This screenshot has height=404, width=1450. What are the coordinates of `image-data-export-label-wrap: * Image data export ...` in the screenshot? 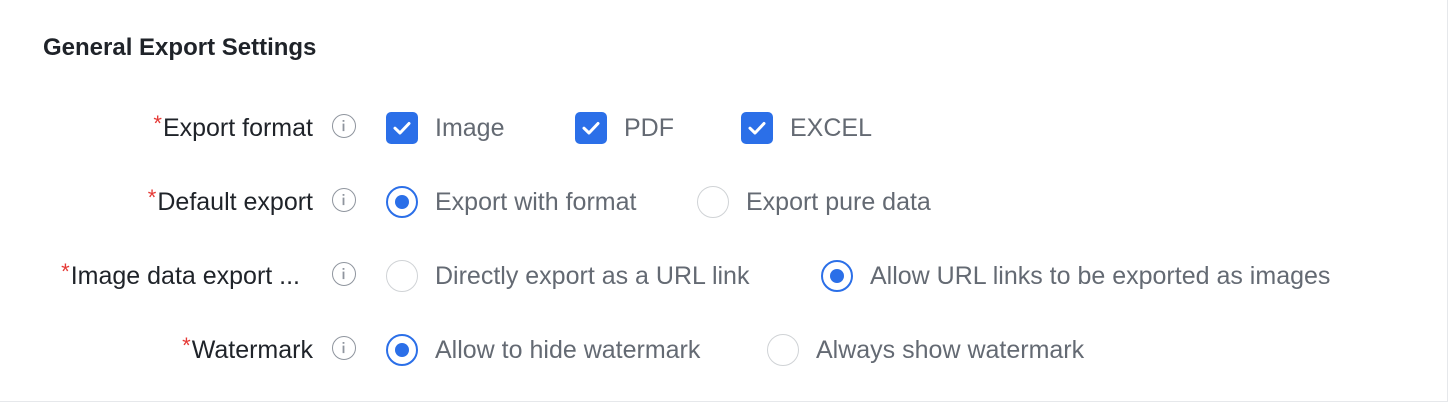 It's located at (180, 276).